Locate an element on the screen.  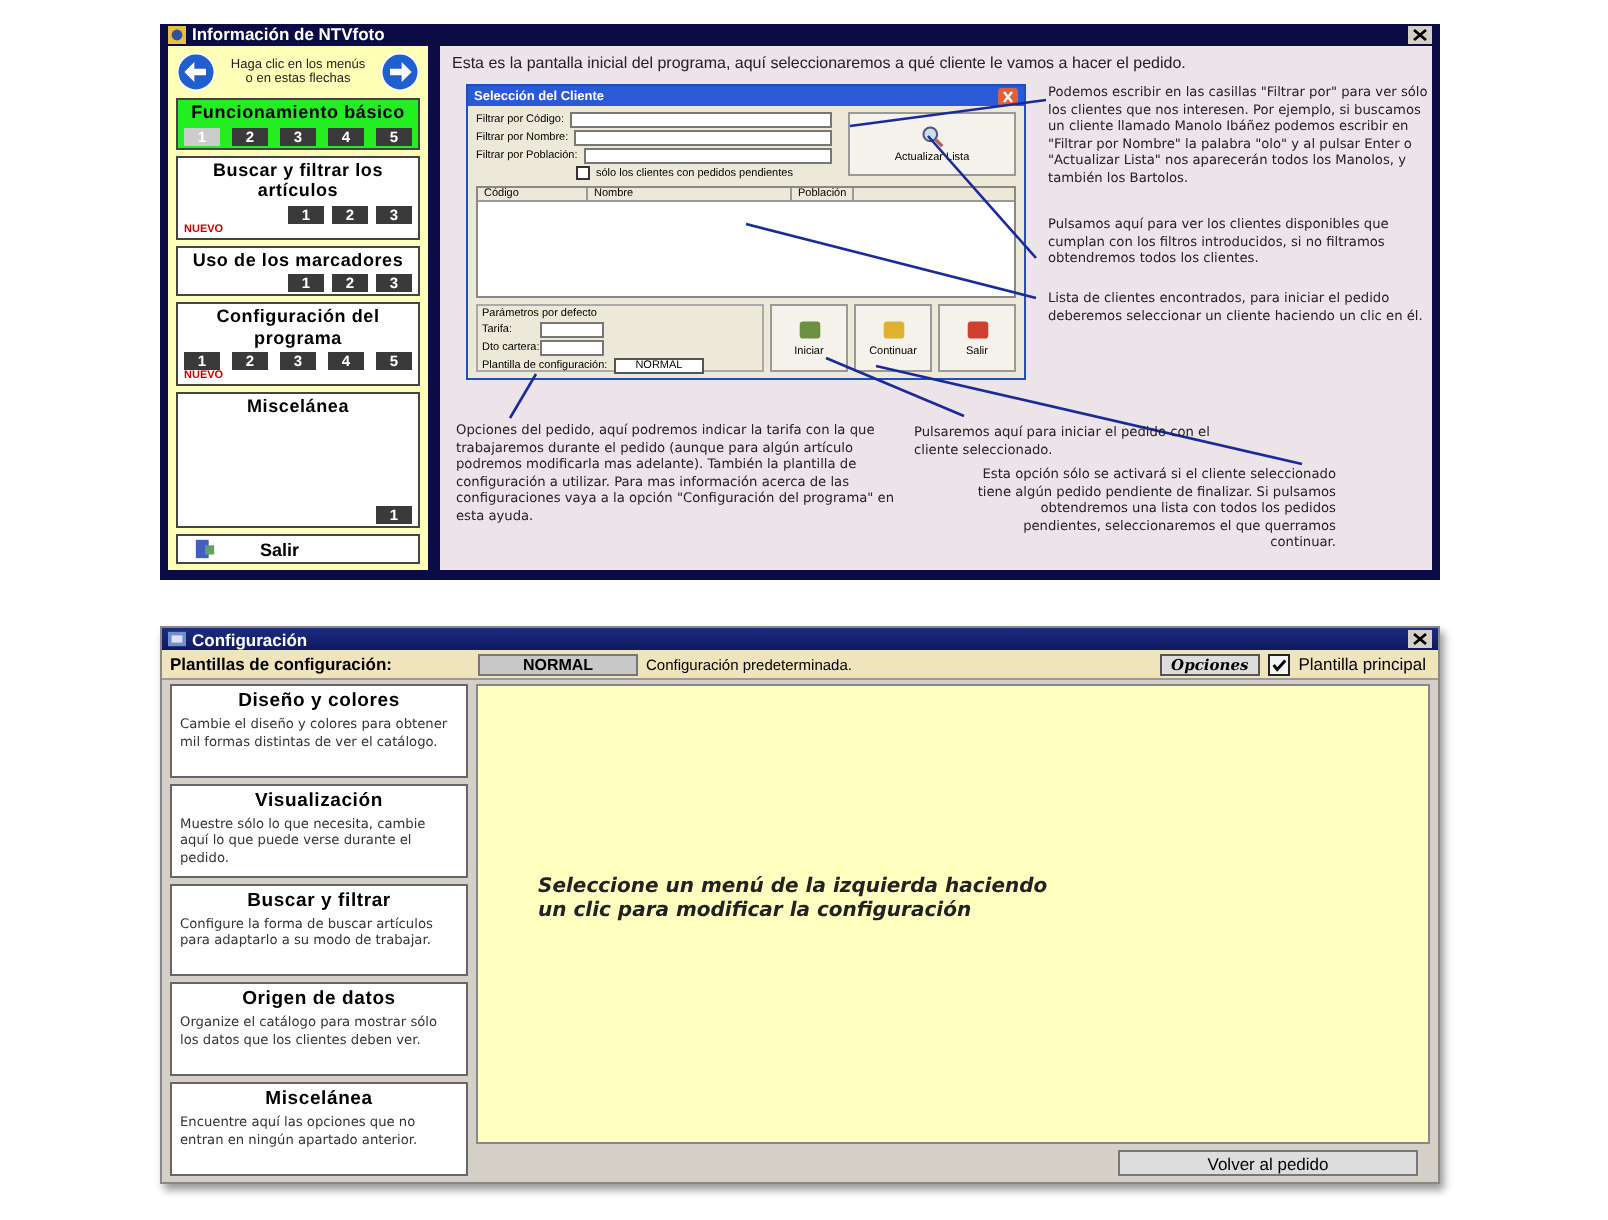
templates-label: Plantillas de configuración: is located at coordinates (282, 664).